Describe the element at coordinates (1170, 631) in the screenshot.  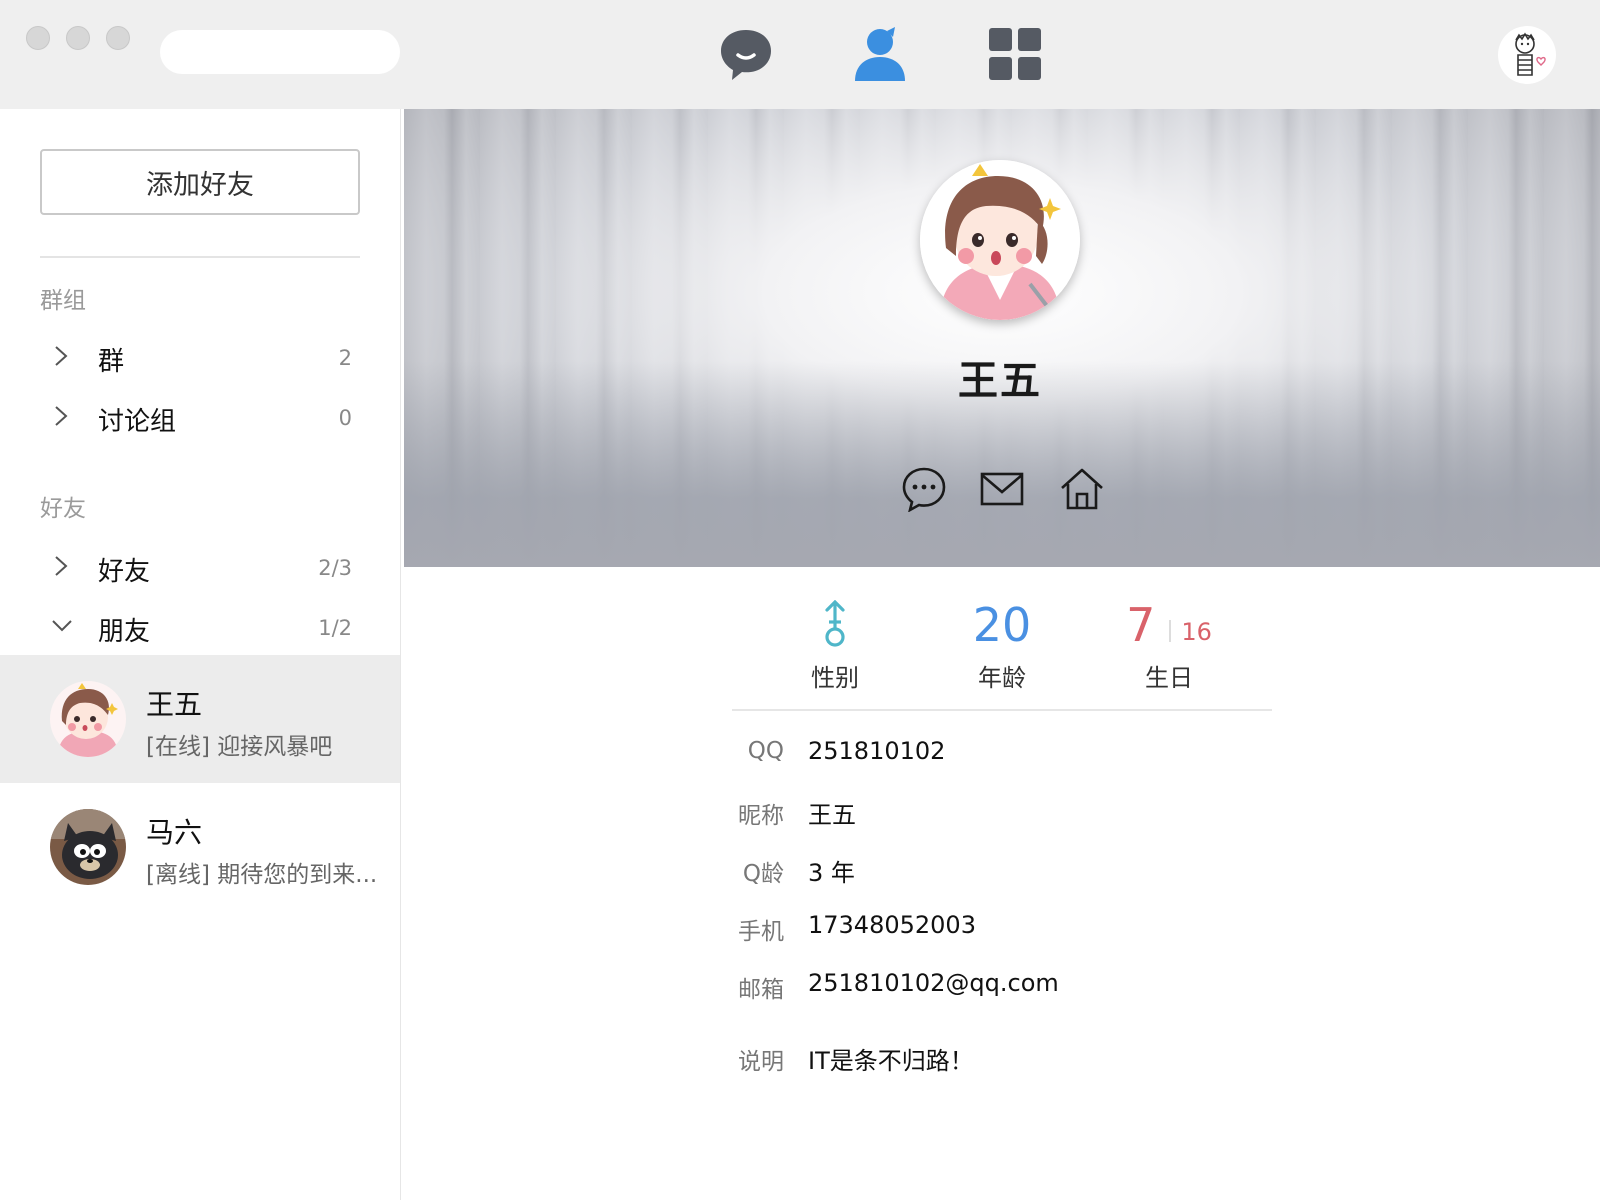
I see `birthday-separator` at that location.